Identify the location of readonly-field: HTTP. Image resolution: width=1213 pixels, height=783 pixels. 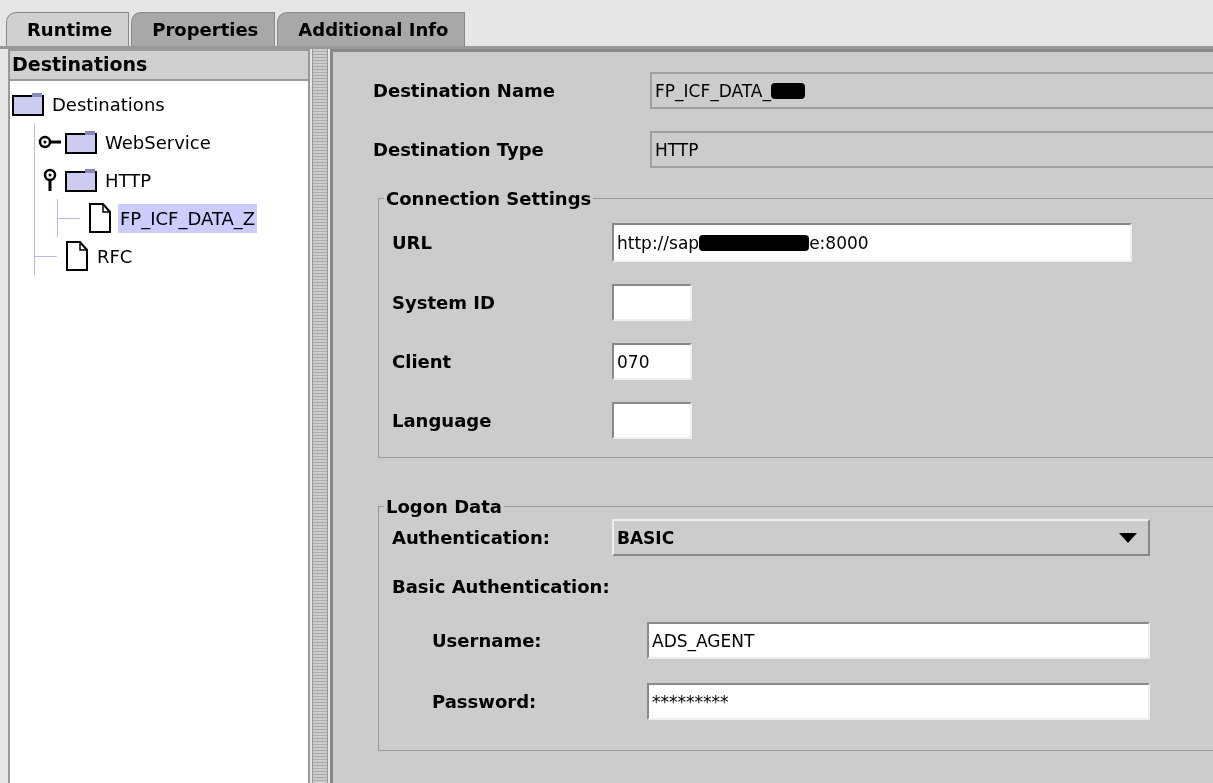
(931, 149).